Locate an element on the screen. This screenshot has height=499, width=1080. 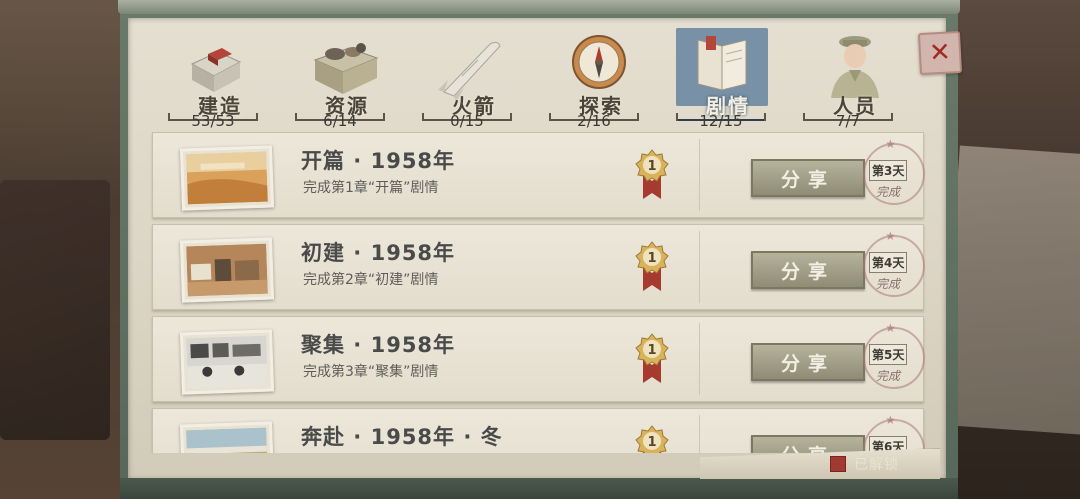
background-right is located at coordinates (1010, 249).